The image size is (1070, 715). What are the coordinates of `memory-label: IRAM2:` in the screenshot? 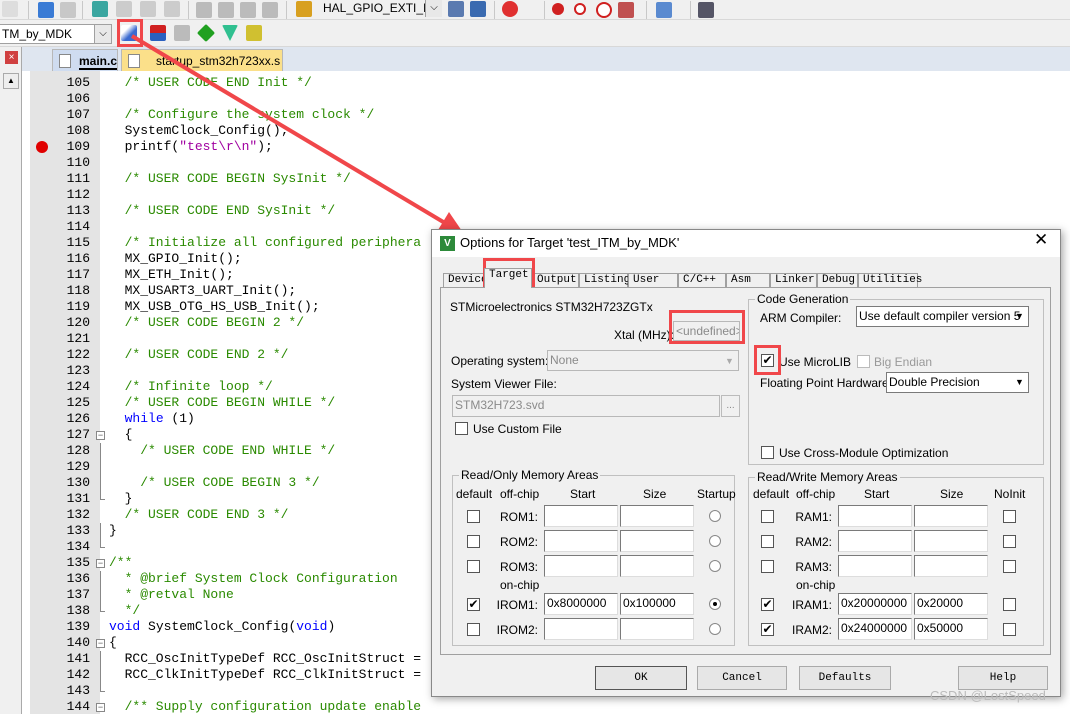 It's located at (811, 630).